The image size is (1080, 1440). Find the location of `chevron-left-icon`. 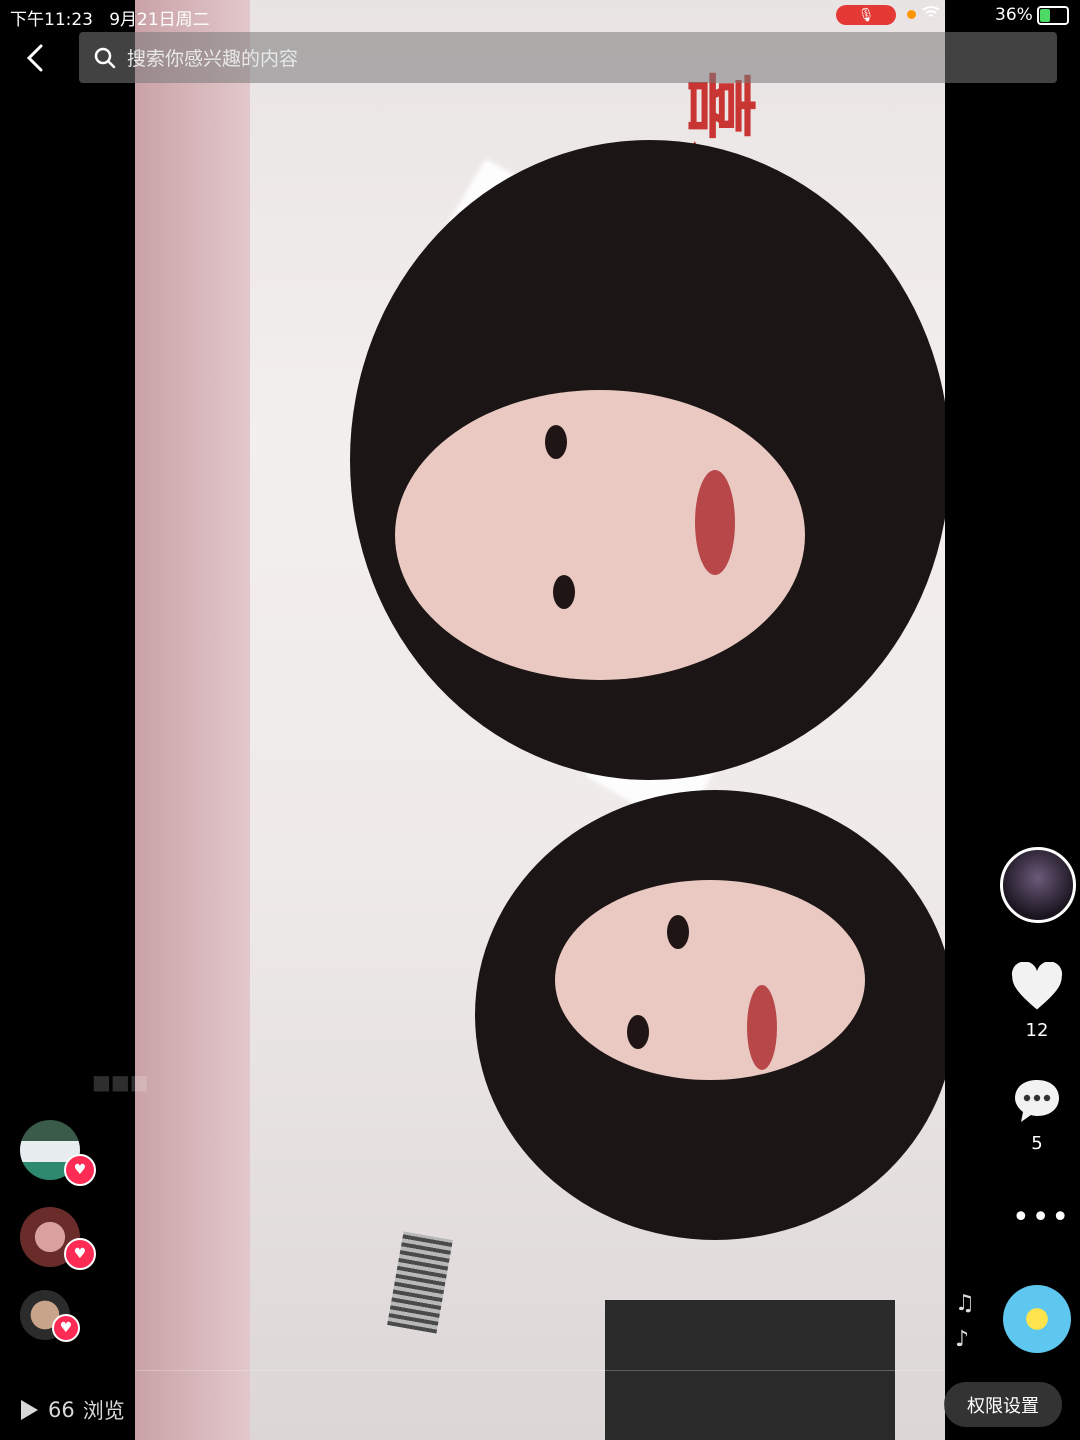

chevron-left-icon is located at coordinates (34, 58).